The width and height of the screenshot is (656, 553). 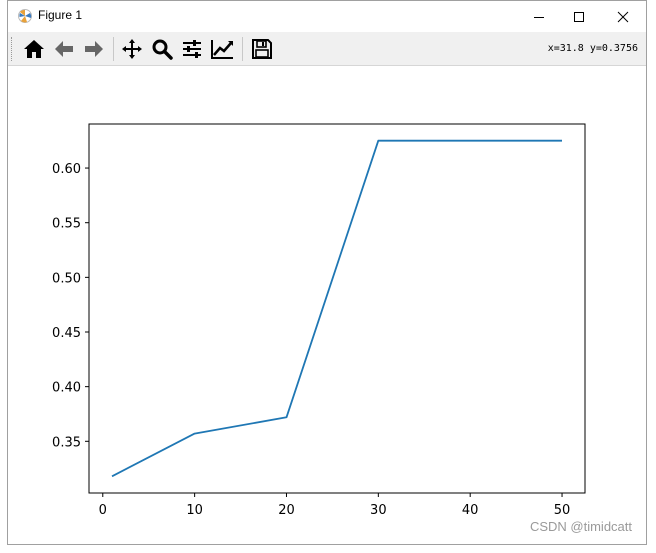 What do you see at coordinates (580, 526) in the screenshot?
I see `watermark: CSDN @timidcatt` at bounding box center [580, 526].